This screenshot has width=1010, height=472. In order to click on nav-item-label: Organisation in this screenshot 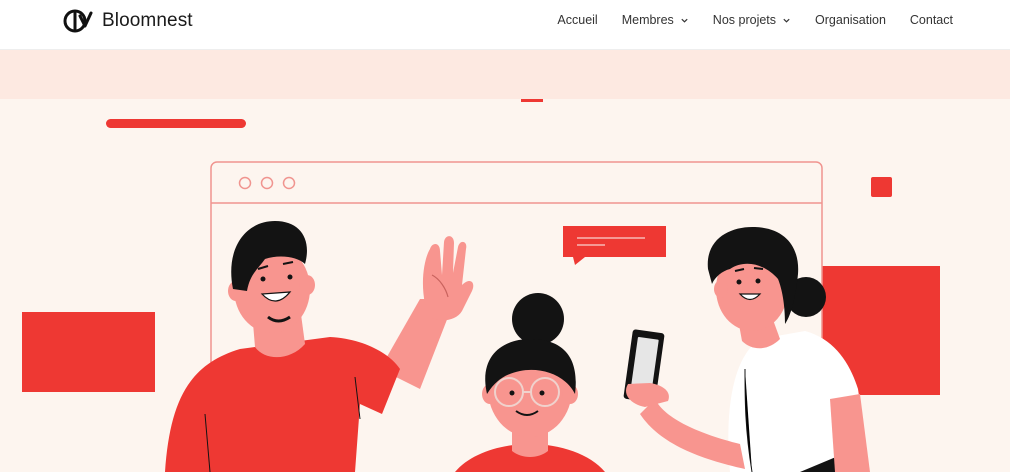, I will do `click(850, 20)`.